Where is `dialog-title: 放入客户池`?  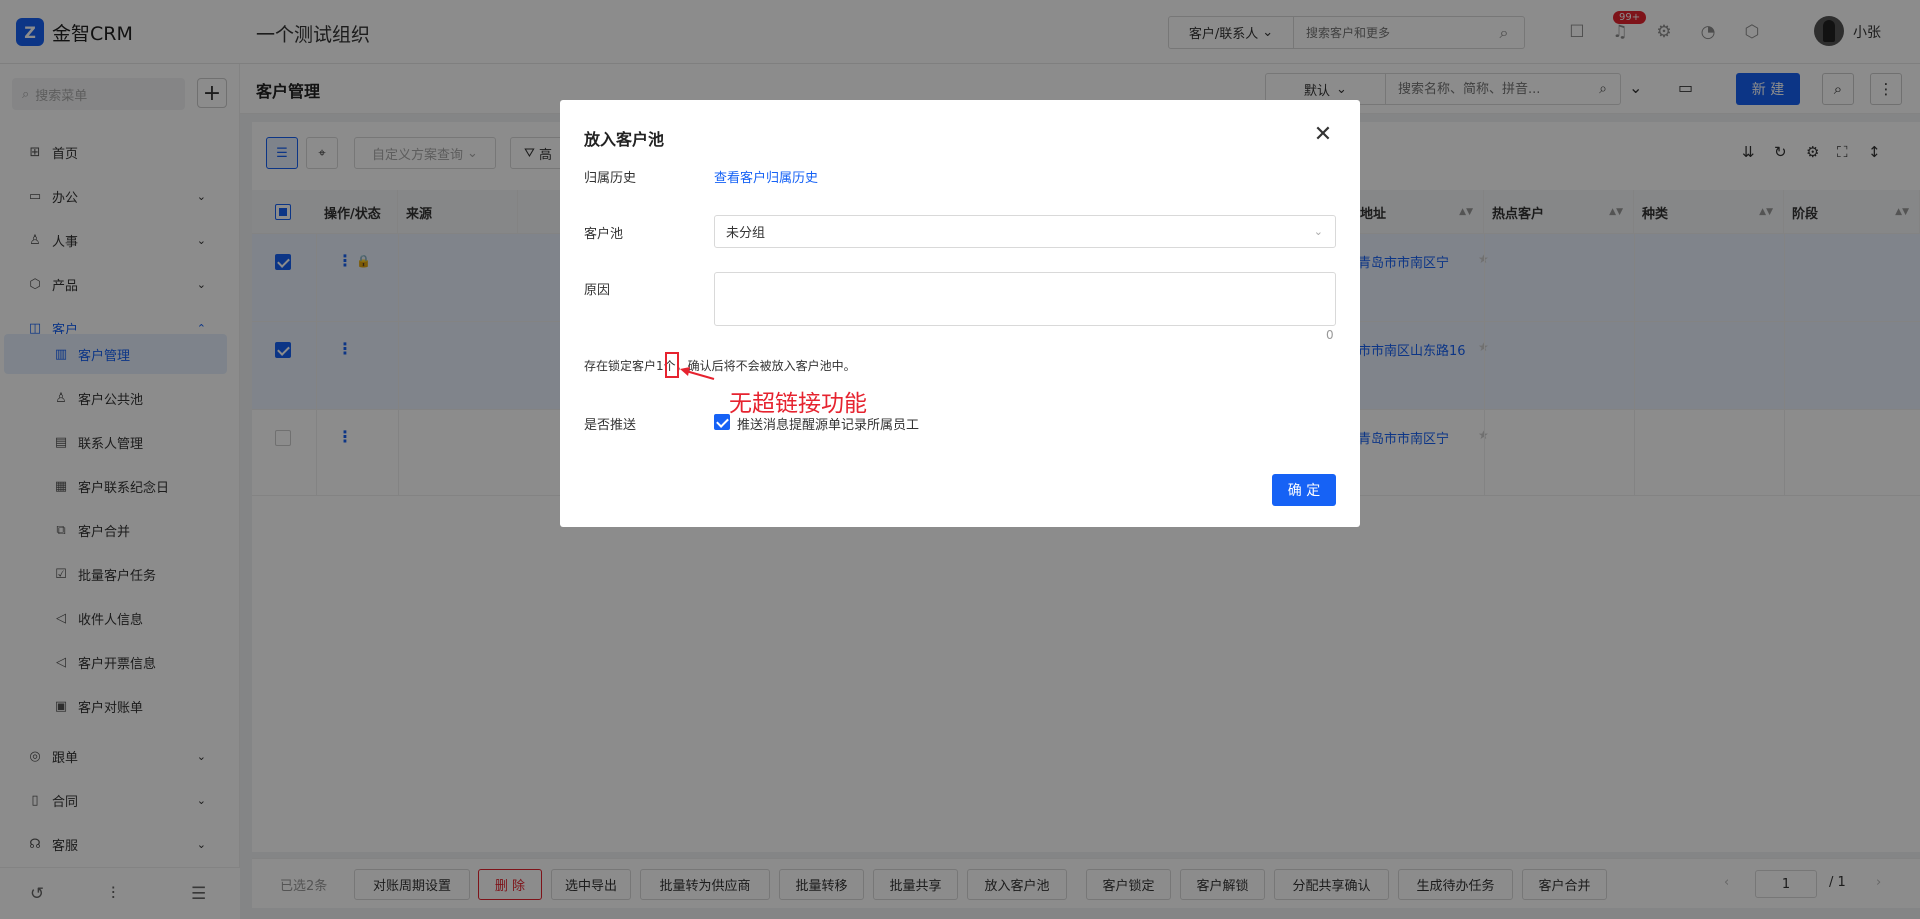 dialog-title: 放入客户池 is located at coordinates (624, 139).